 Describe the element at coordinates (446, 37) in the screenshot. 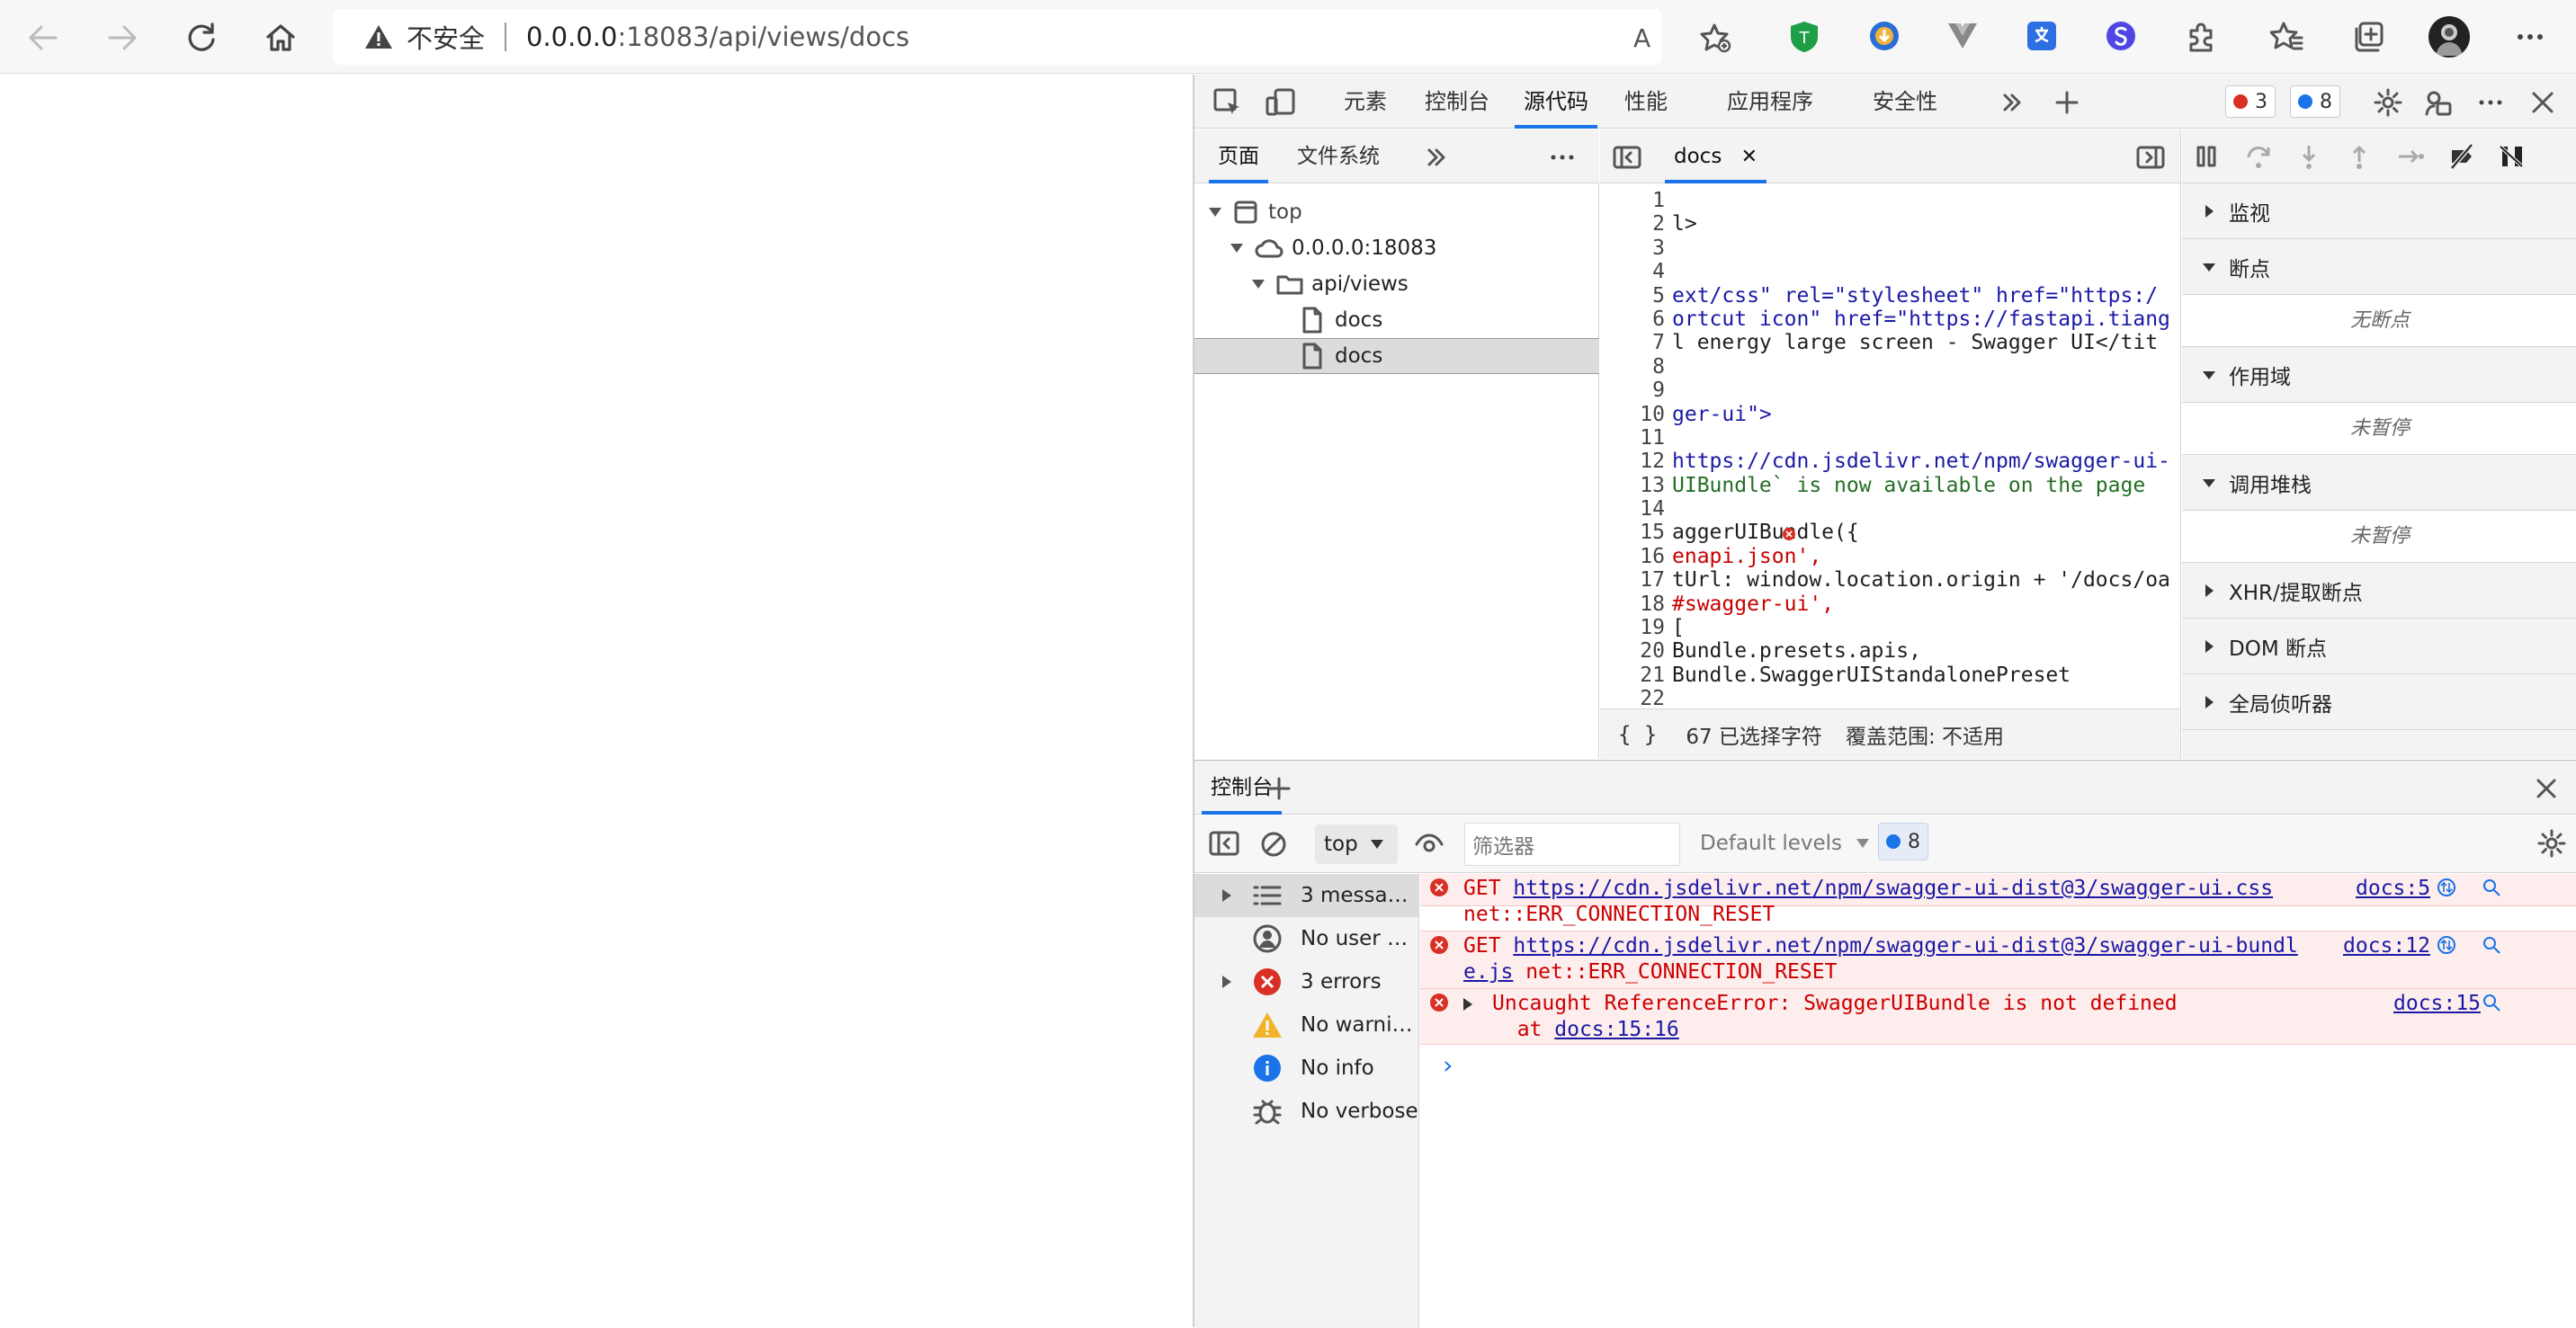

I see `insecure-label: 不安全` at that location.